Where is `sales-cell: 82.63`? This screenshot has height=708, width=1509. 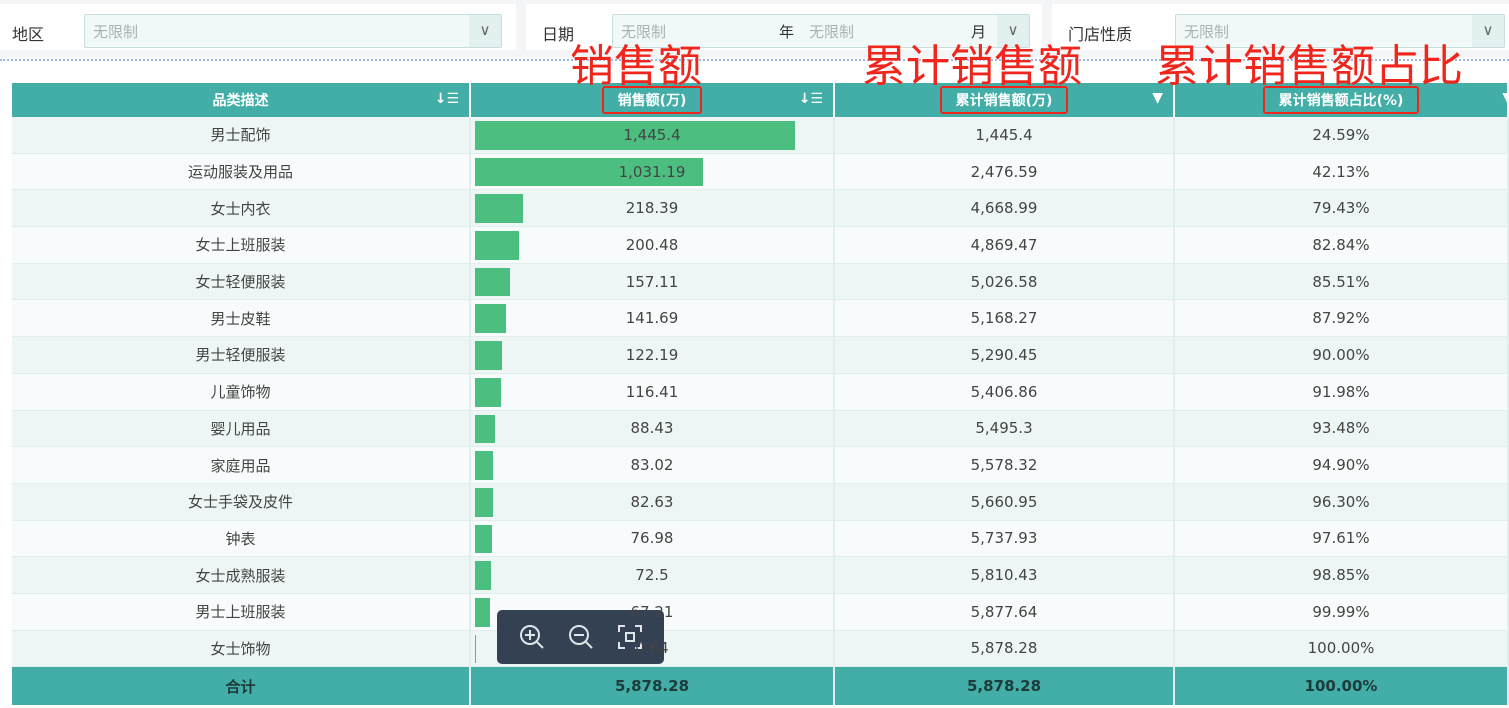 sales-cell: 82.63 is located at coordinates (653, 501).